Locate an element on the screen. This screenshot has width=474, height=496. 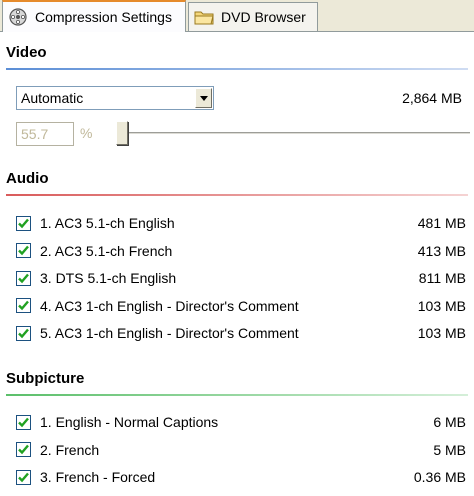
quality-slider-thumb is located at coordinates (122, 133).